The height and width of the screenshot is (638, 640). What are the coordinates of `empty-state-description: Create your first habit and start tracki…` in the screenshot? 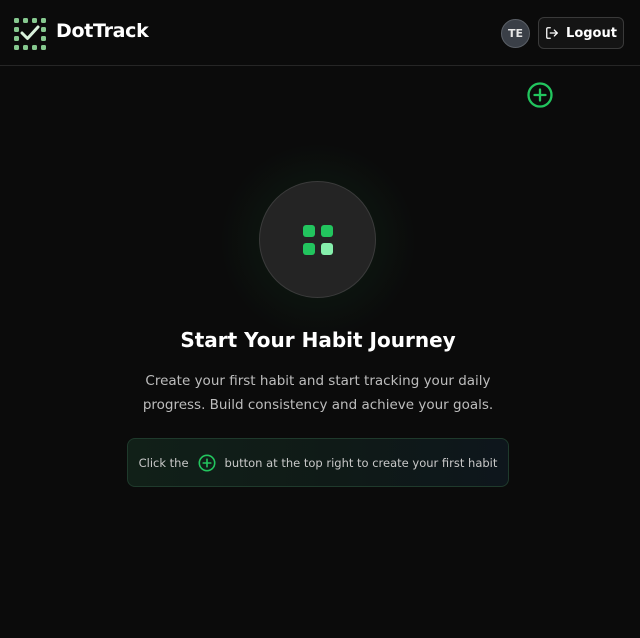 It's located at (318, 393).